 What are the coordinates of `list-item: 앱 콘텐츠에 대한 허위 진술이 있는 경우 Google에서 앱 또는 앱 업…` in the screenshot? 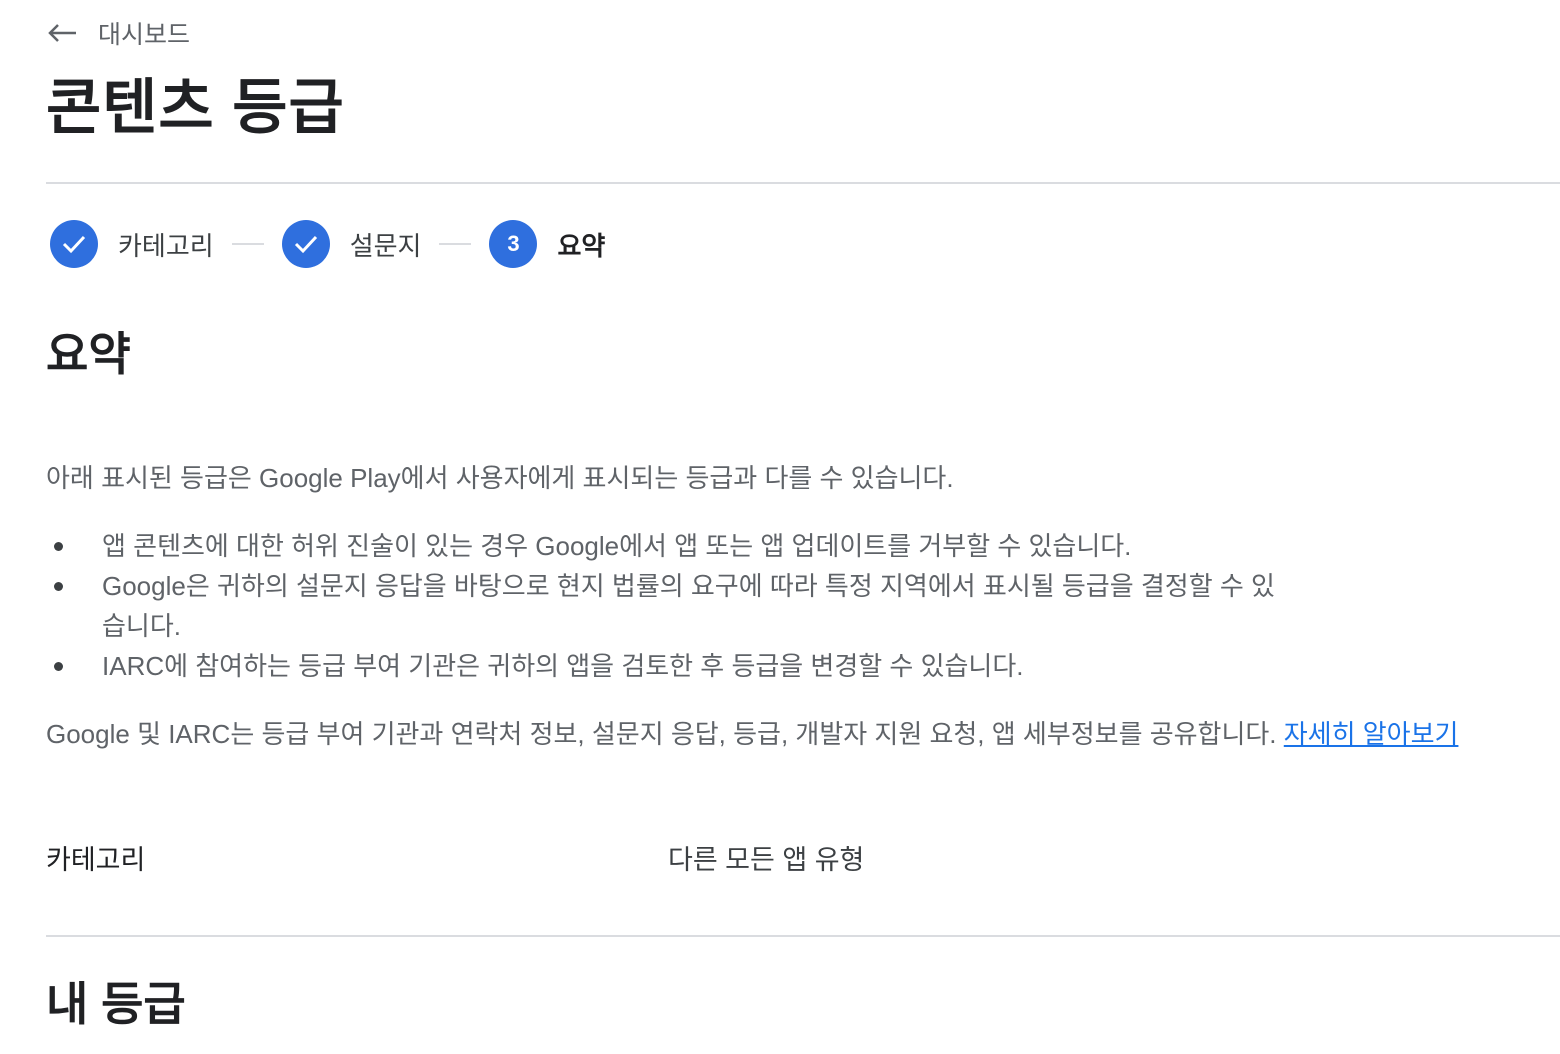 It's located at (666, 546).